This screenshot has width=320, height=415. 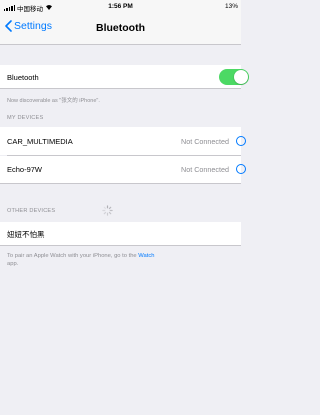 I want to click on other-devices-header: OTHER DEVICES, so click(x=31, y=211).